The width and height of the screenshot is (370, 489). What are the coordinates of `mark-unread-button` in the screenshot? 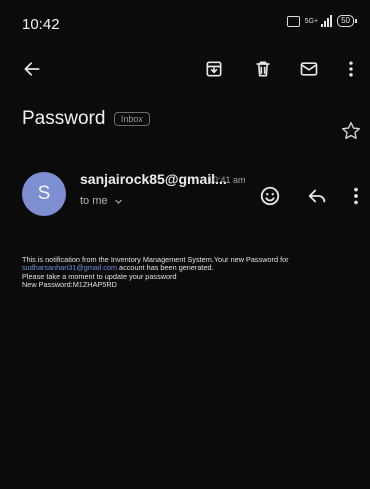 It's located at (309, 69).